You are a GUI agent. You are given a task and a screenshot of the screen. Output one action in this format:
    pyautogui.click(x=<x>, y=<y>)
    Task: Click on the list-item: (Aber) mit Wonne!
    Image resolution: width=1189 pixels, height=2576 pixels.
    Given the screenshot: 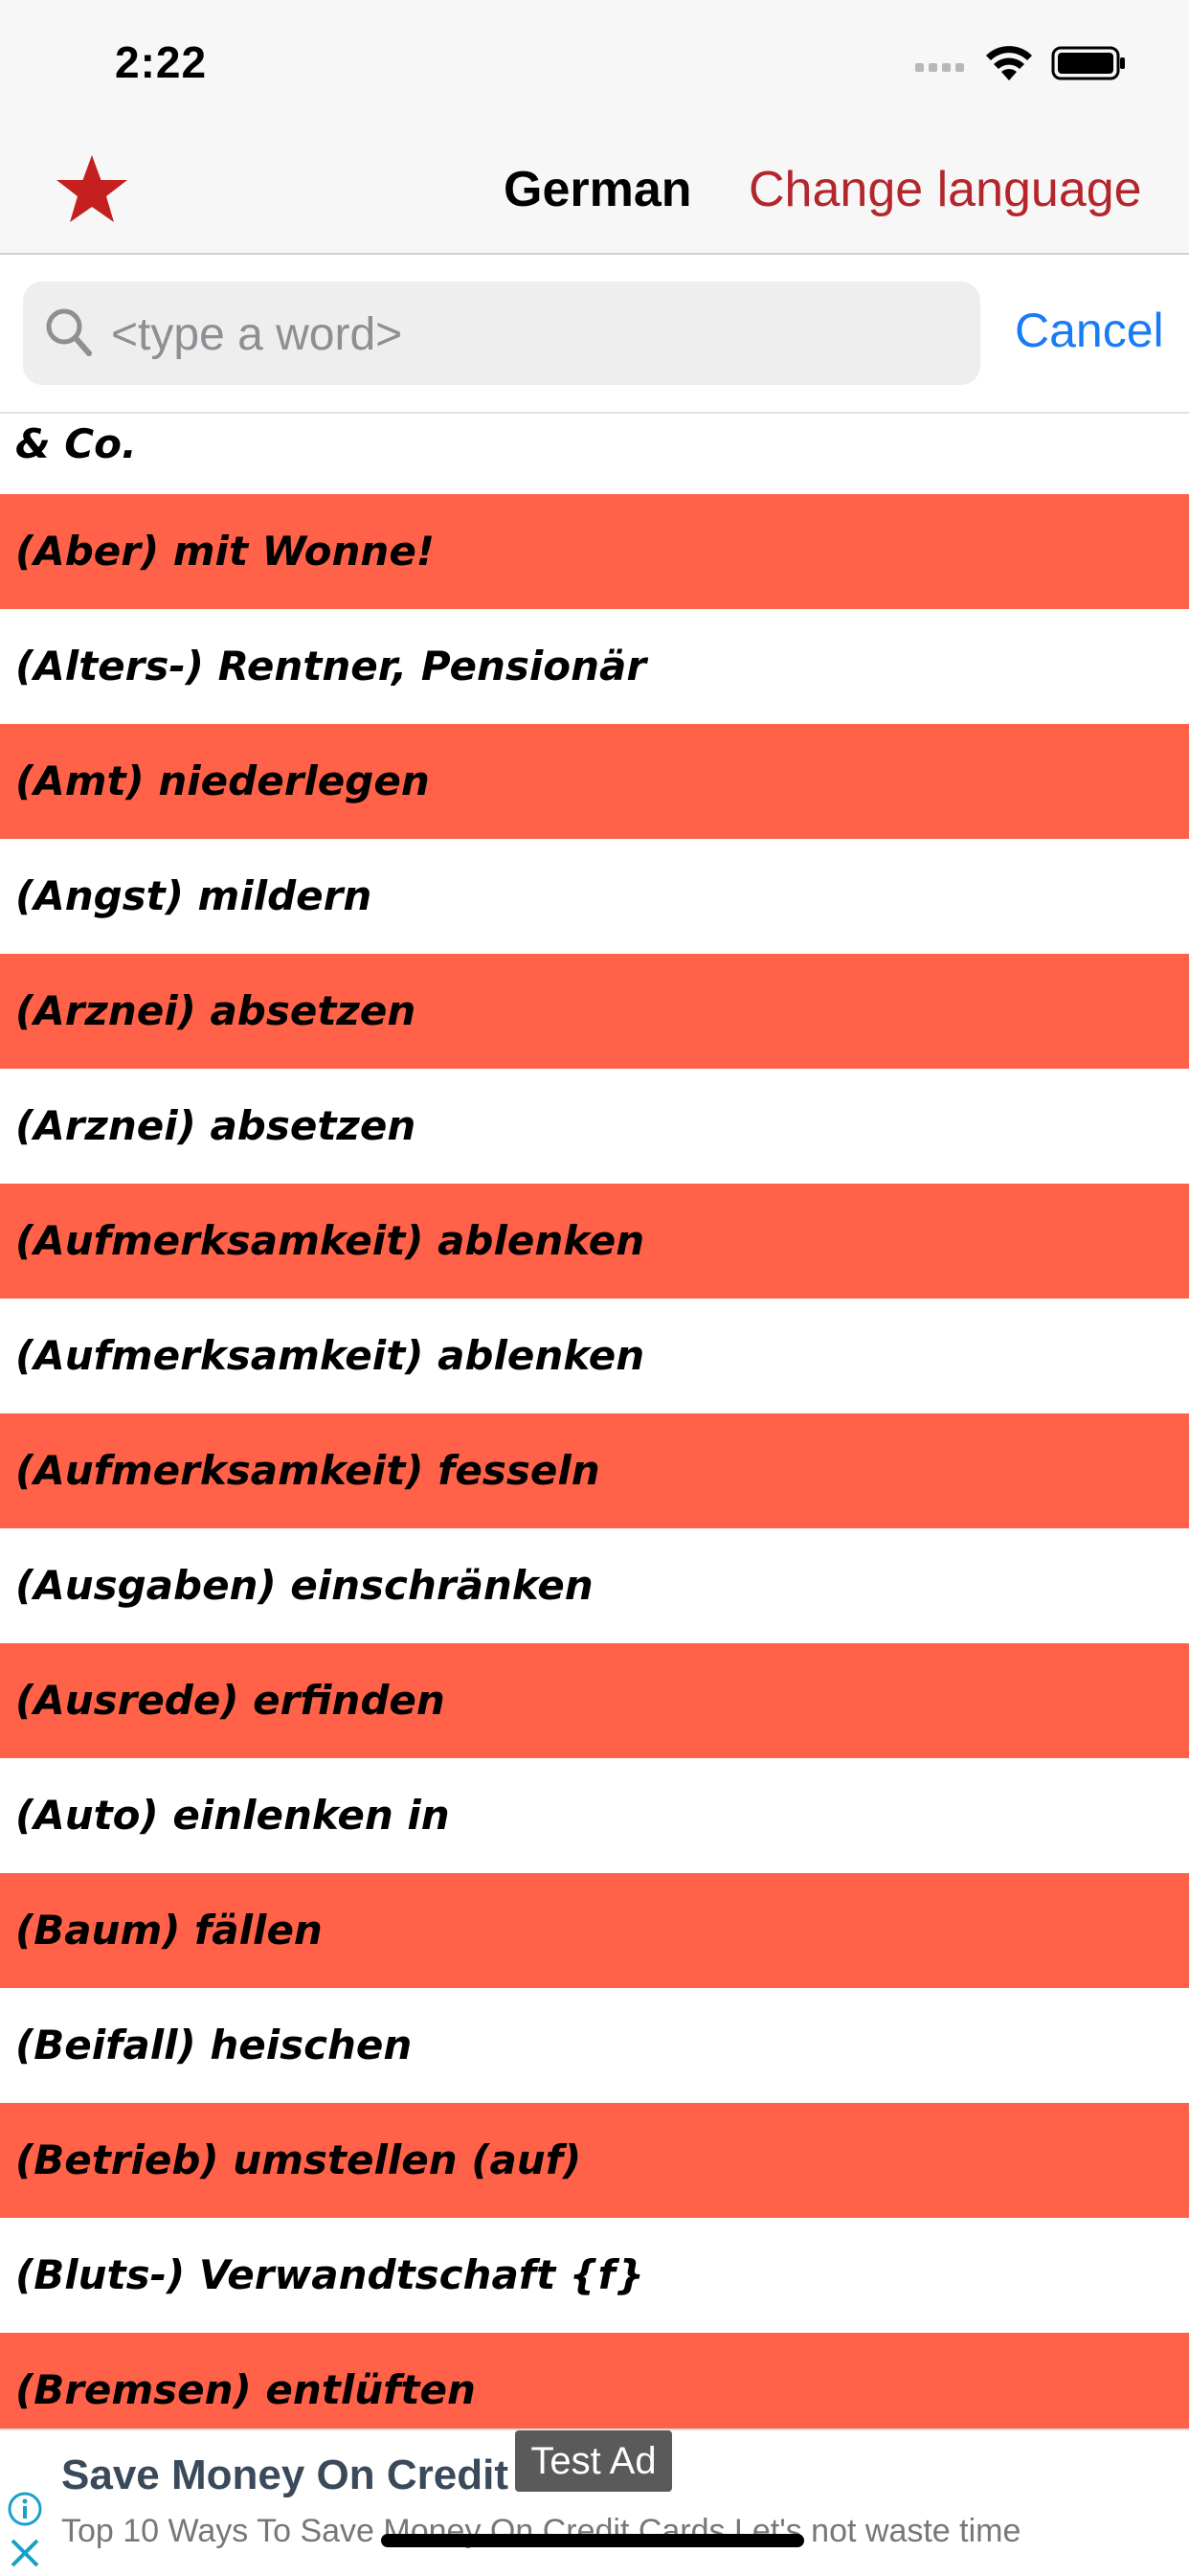 What is the action you would take?
    pyautogui.click(x=594, y=551)
    